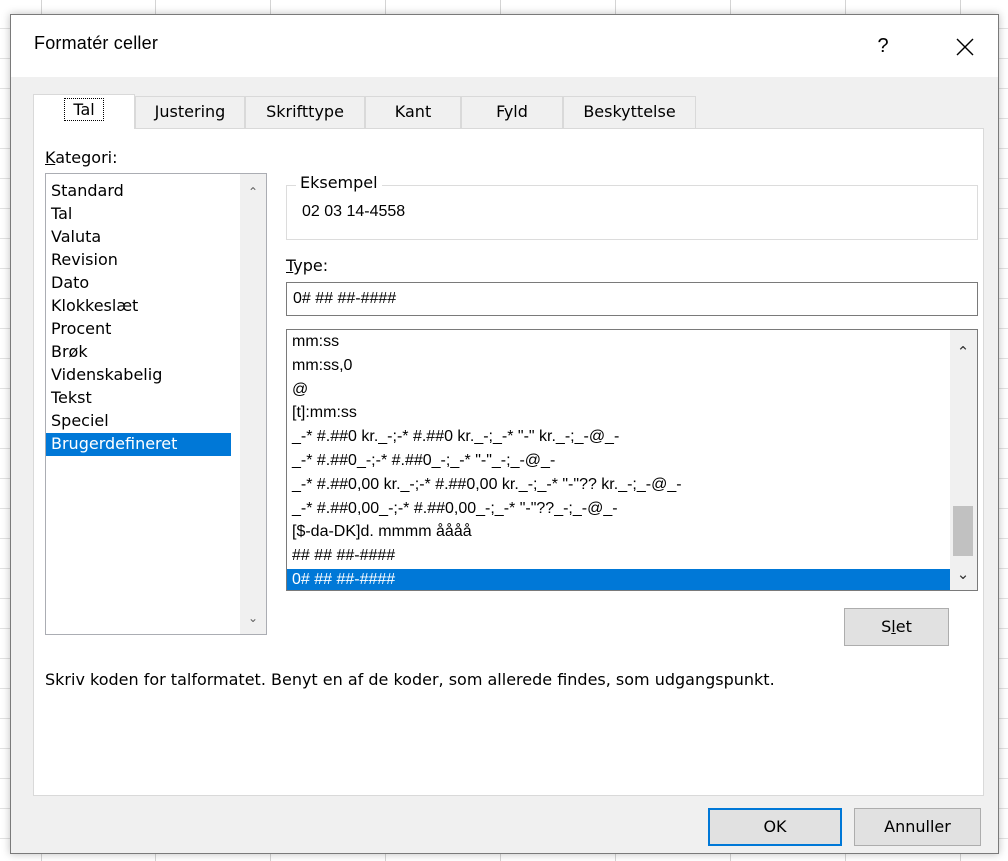 This screenshot has height=861, width=1008. Describe the element at coordinates (618, 366) in the screenshot. I see `format-code-item: mm:ss,0` at that location.